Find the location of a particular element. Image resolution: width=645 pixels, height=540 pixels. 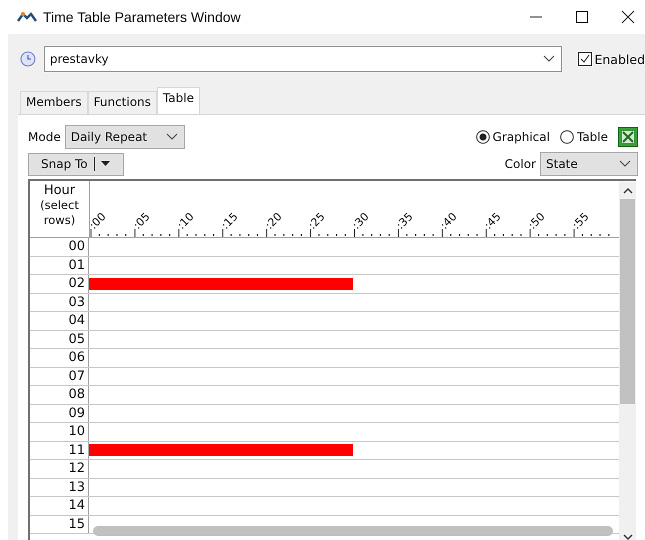

app-logo-icon is located at coordinates (27, 17).